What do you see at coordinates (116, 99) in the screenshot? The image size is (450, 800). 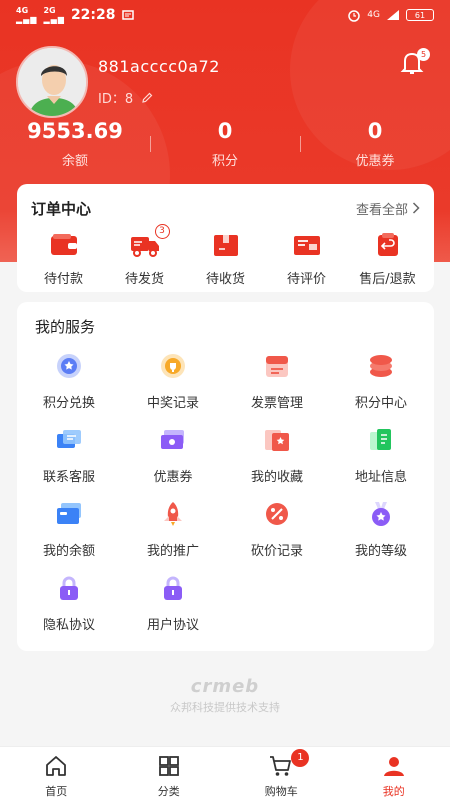 I see `user-id: ID：8` at bounding box center [116, 99].